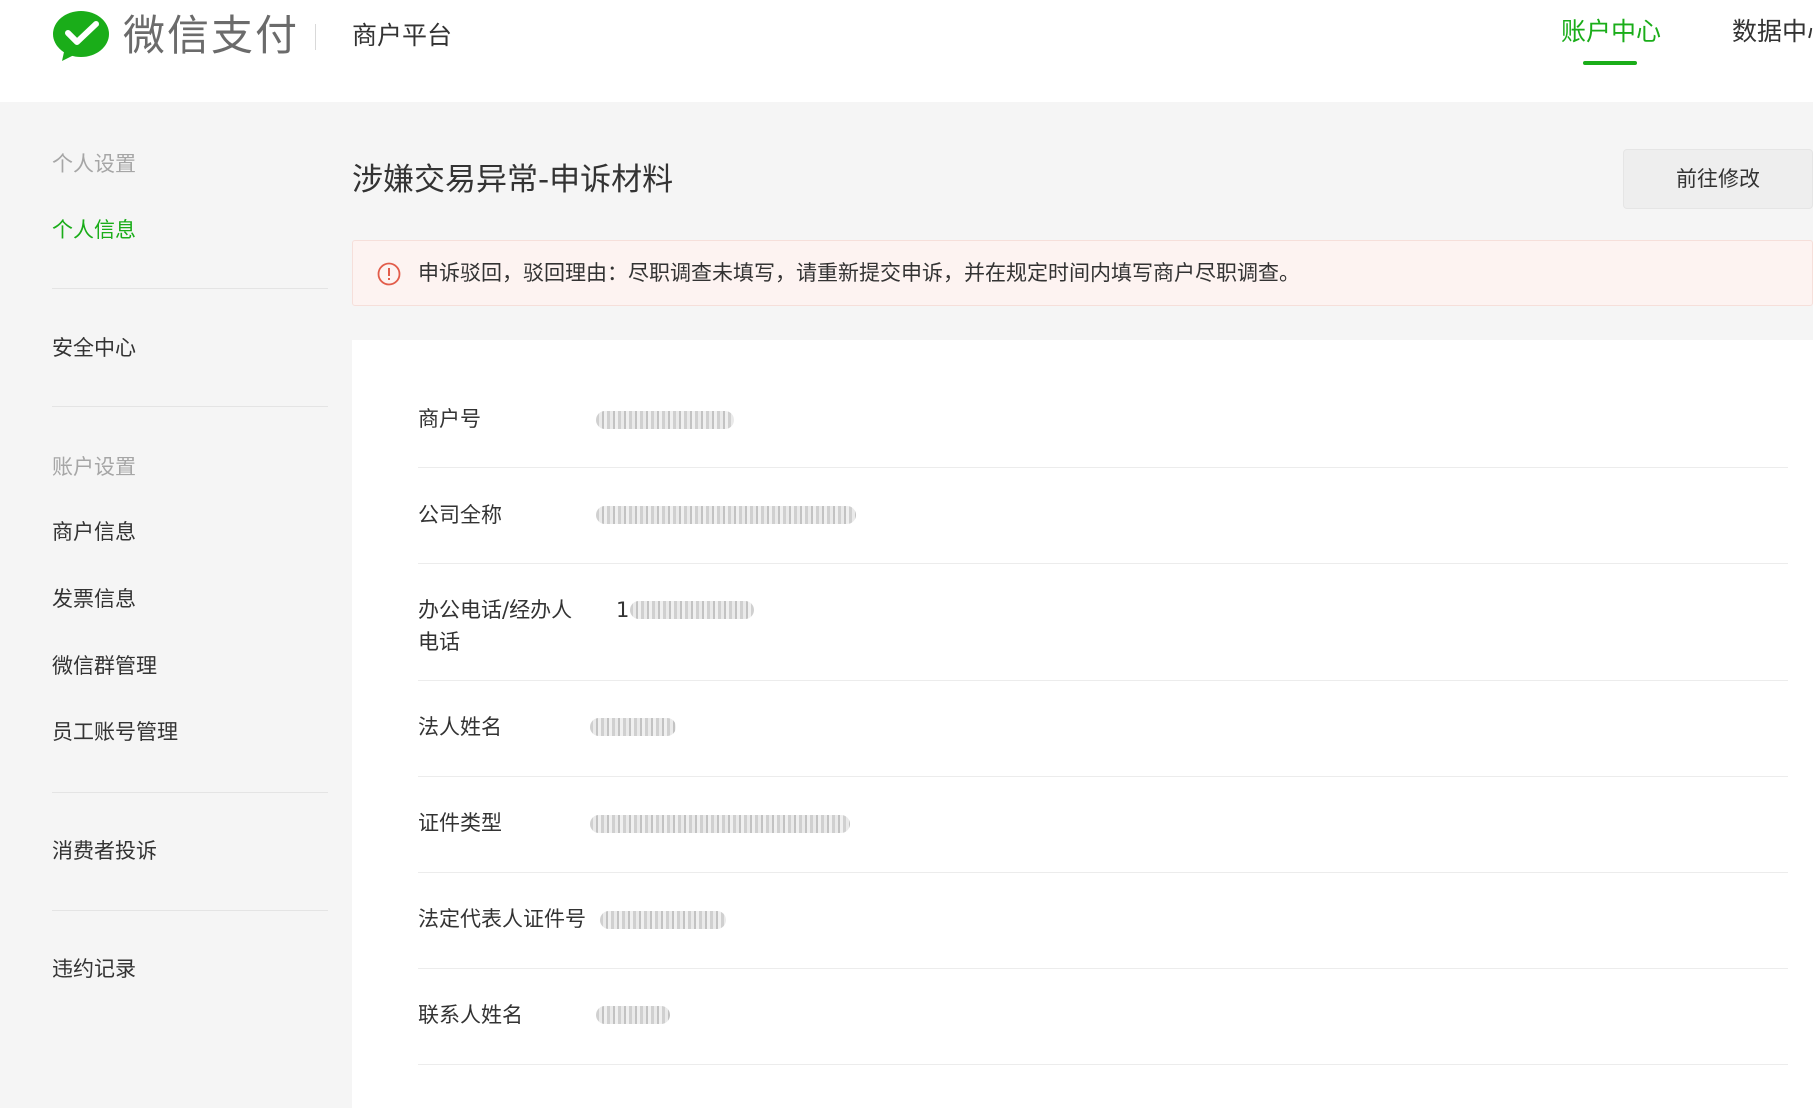 This screenshot has height=1108, width=1813. Describe the element at coordinates (94, 532) in the screenshot. I see `sidebar-item-merchant-info: 商户信息` at that location.